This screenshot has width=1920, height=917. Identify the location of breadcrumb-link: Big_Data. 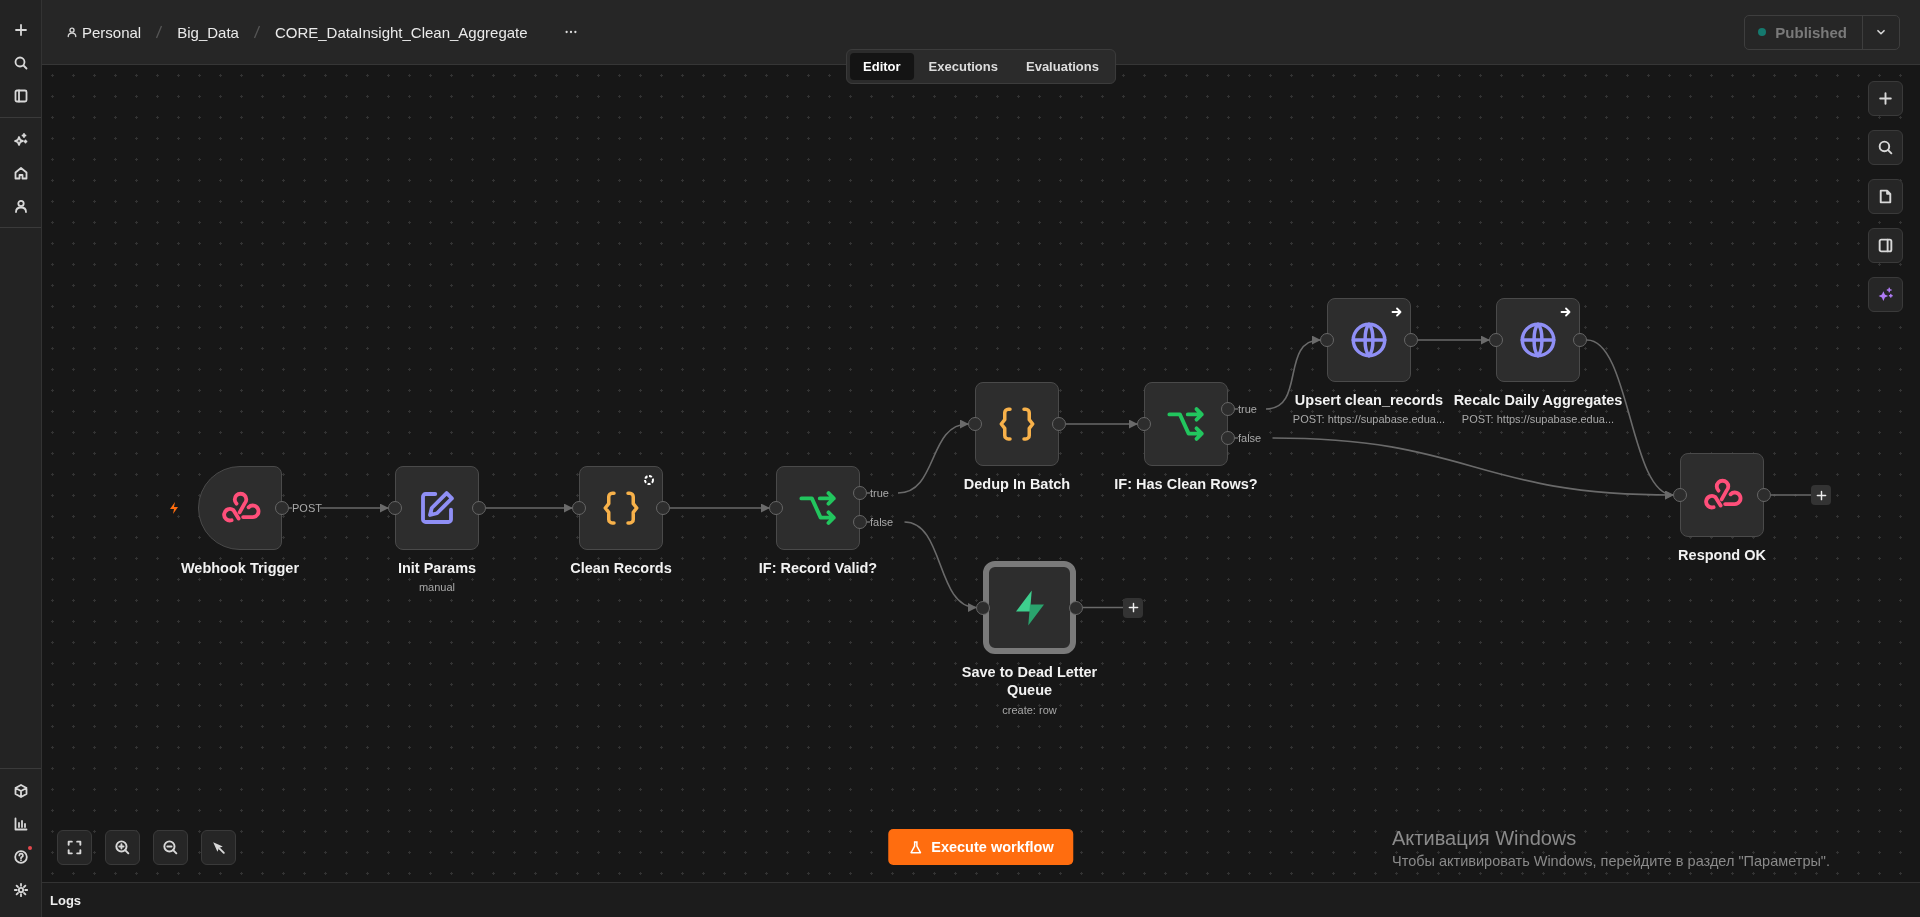
(208, 32).